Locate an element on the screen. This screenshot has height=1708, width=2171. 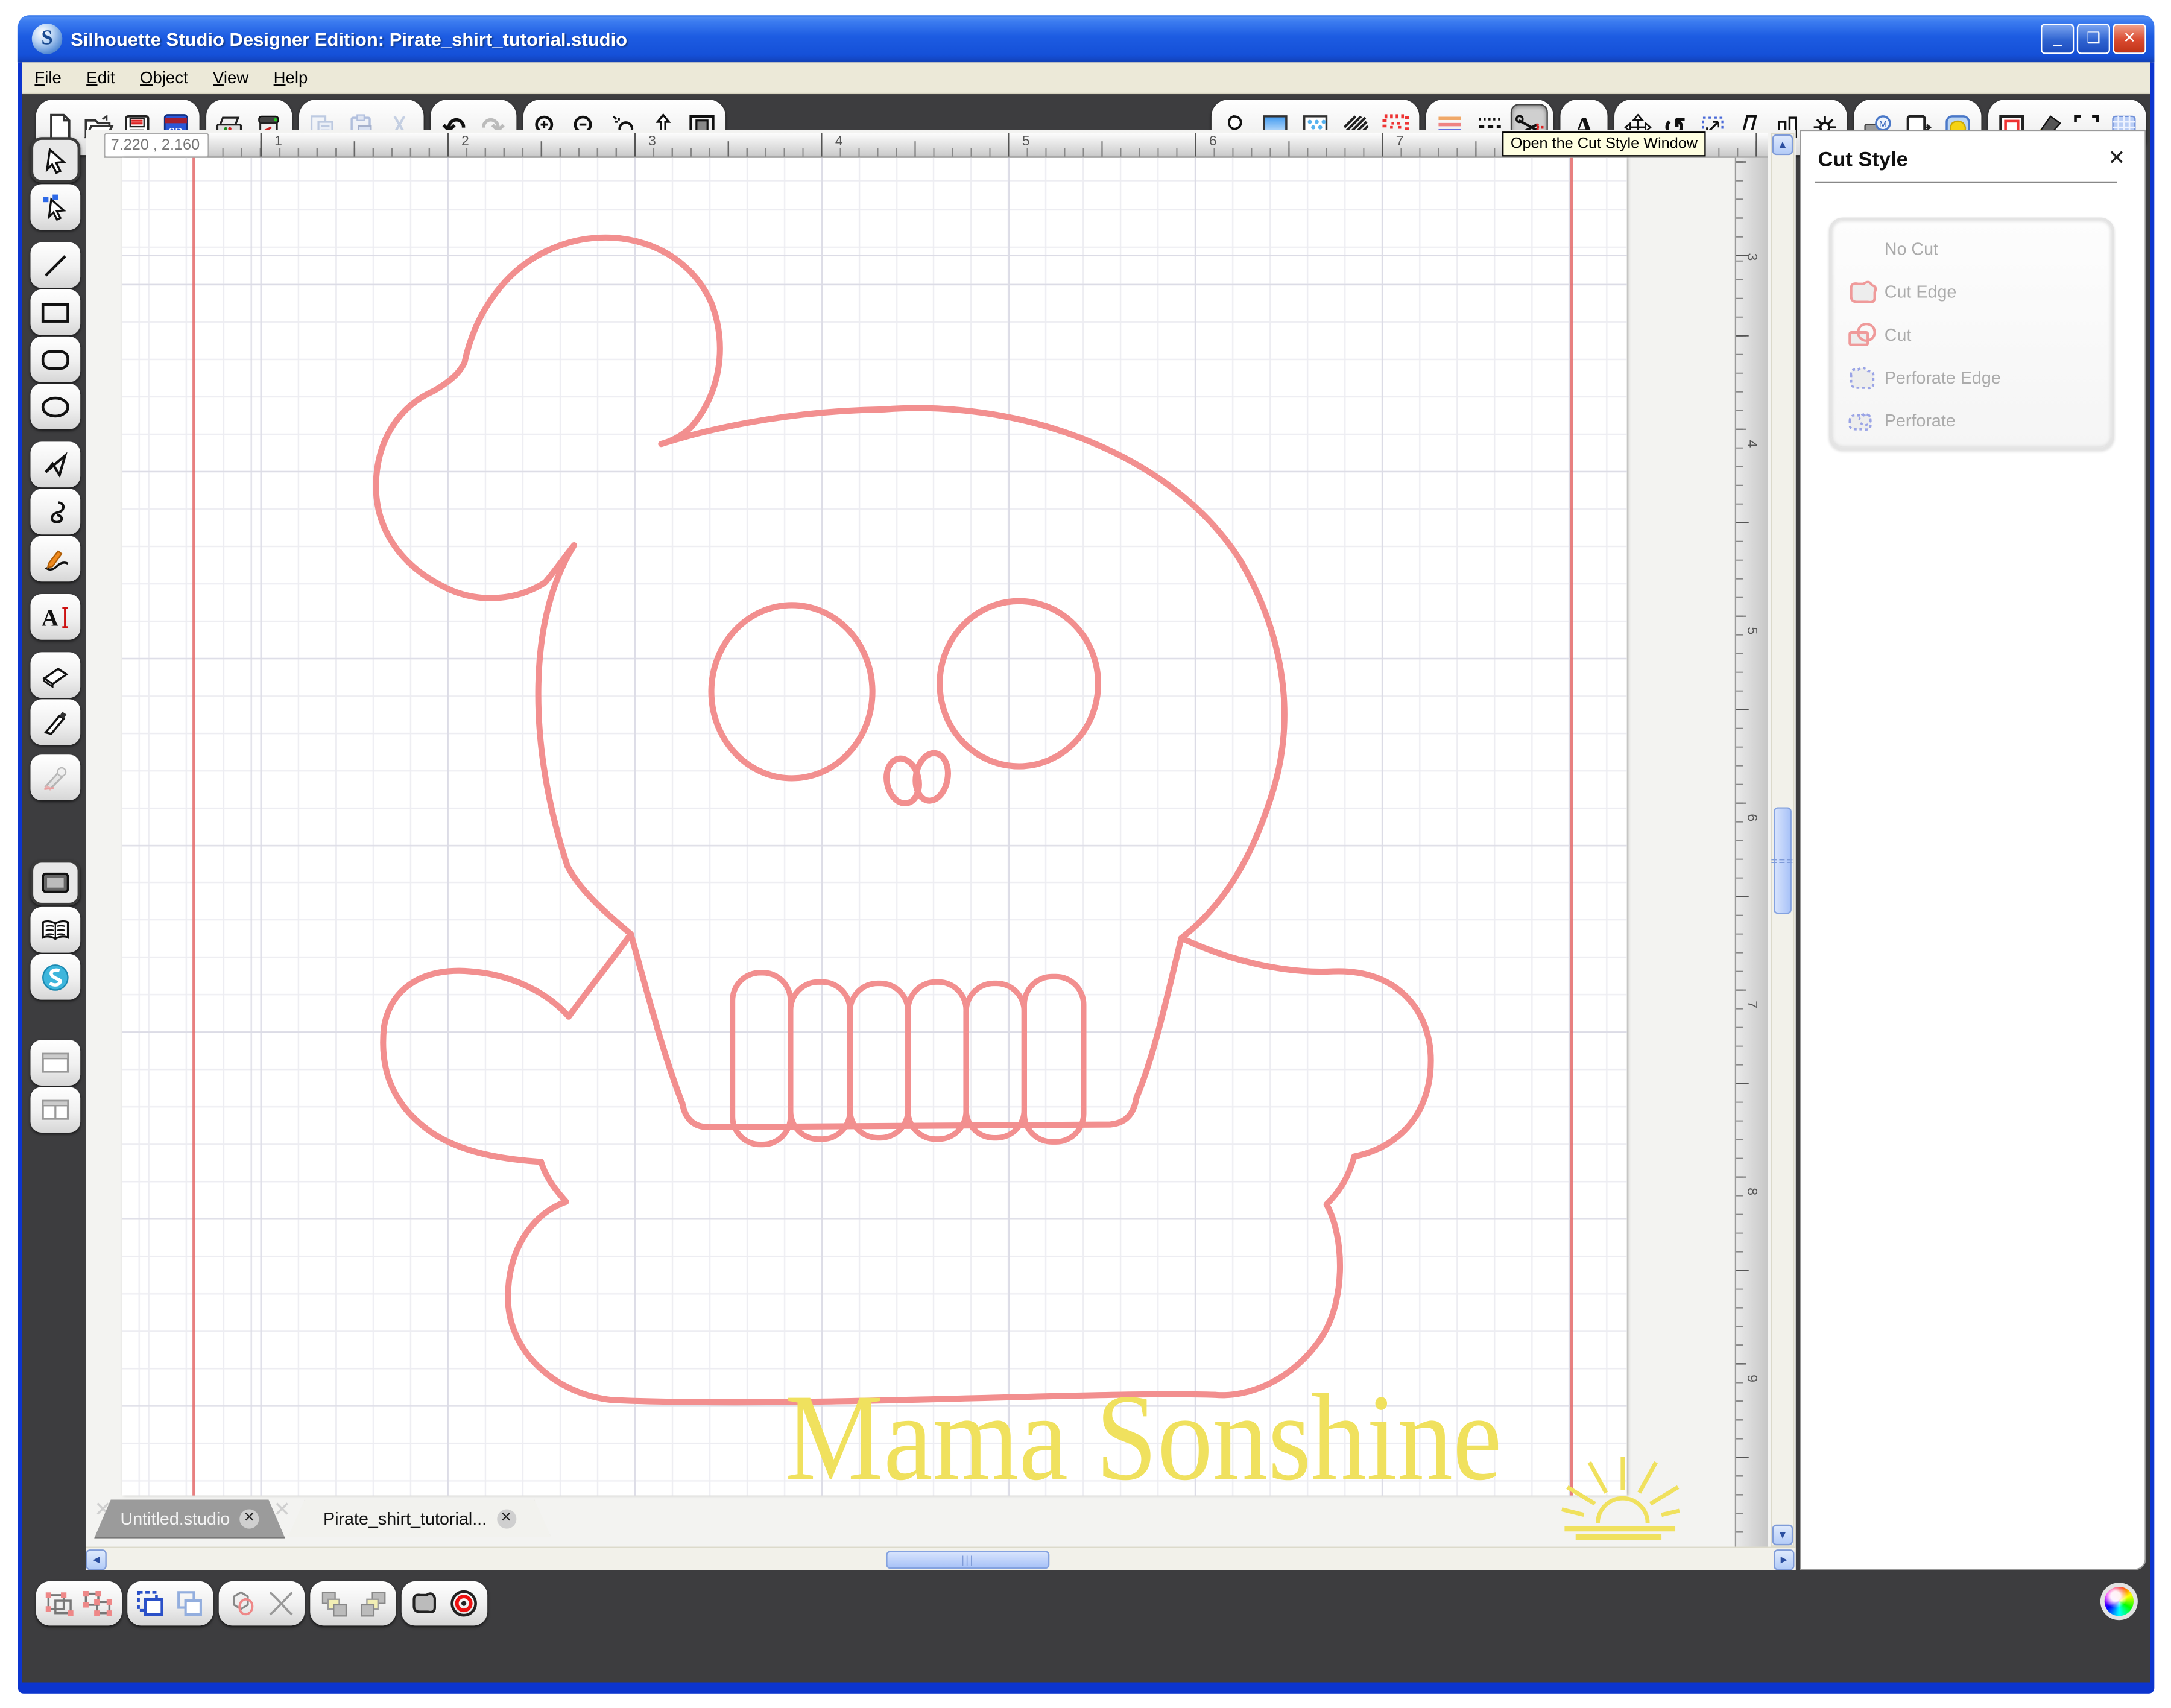
convert-to-path-icon is located at coordinates (425, 1604).